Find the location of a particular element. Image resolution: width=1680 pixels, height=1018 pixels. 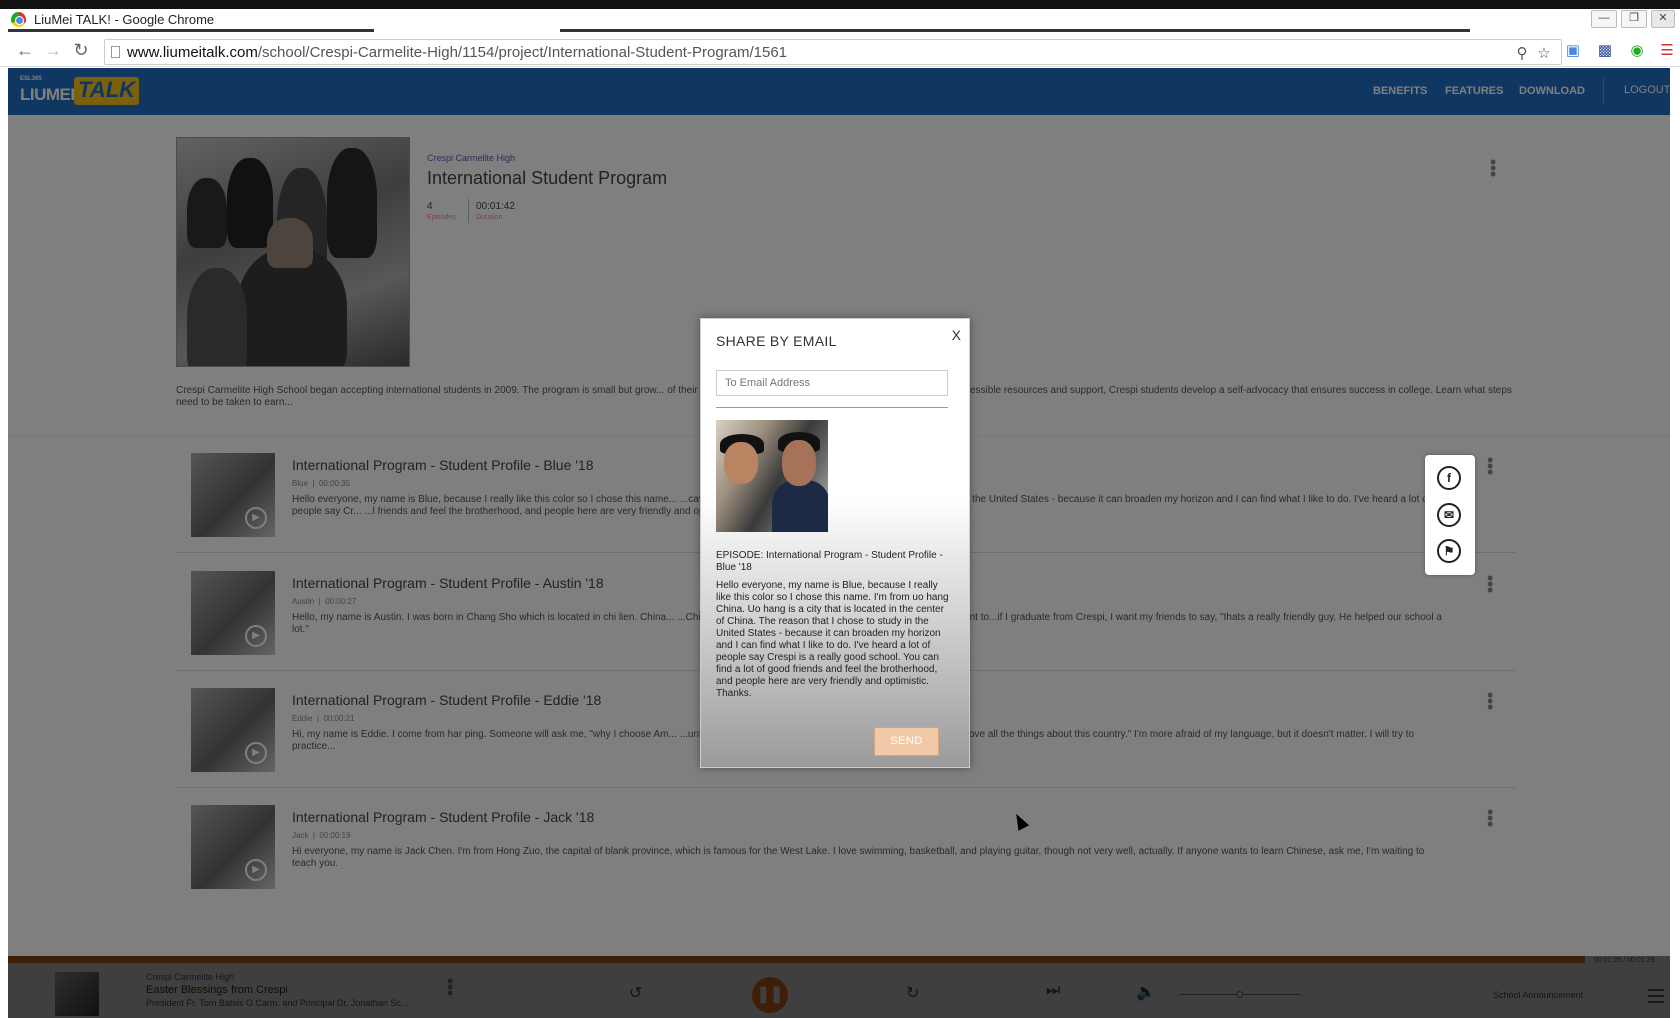

modal-divider is located at coordinates (832, 407).